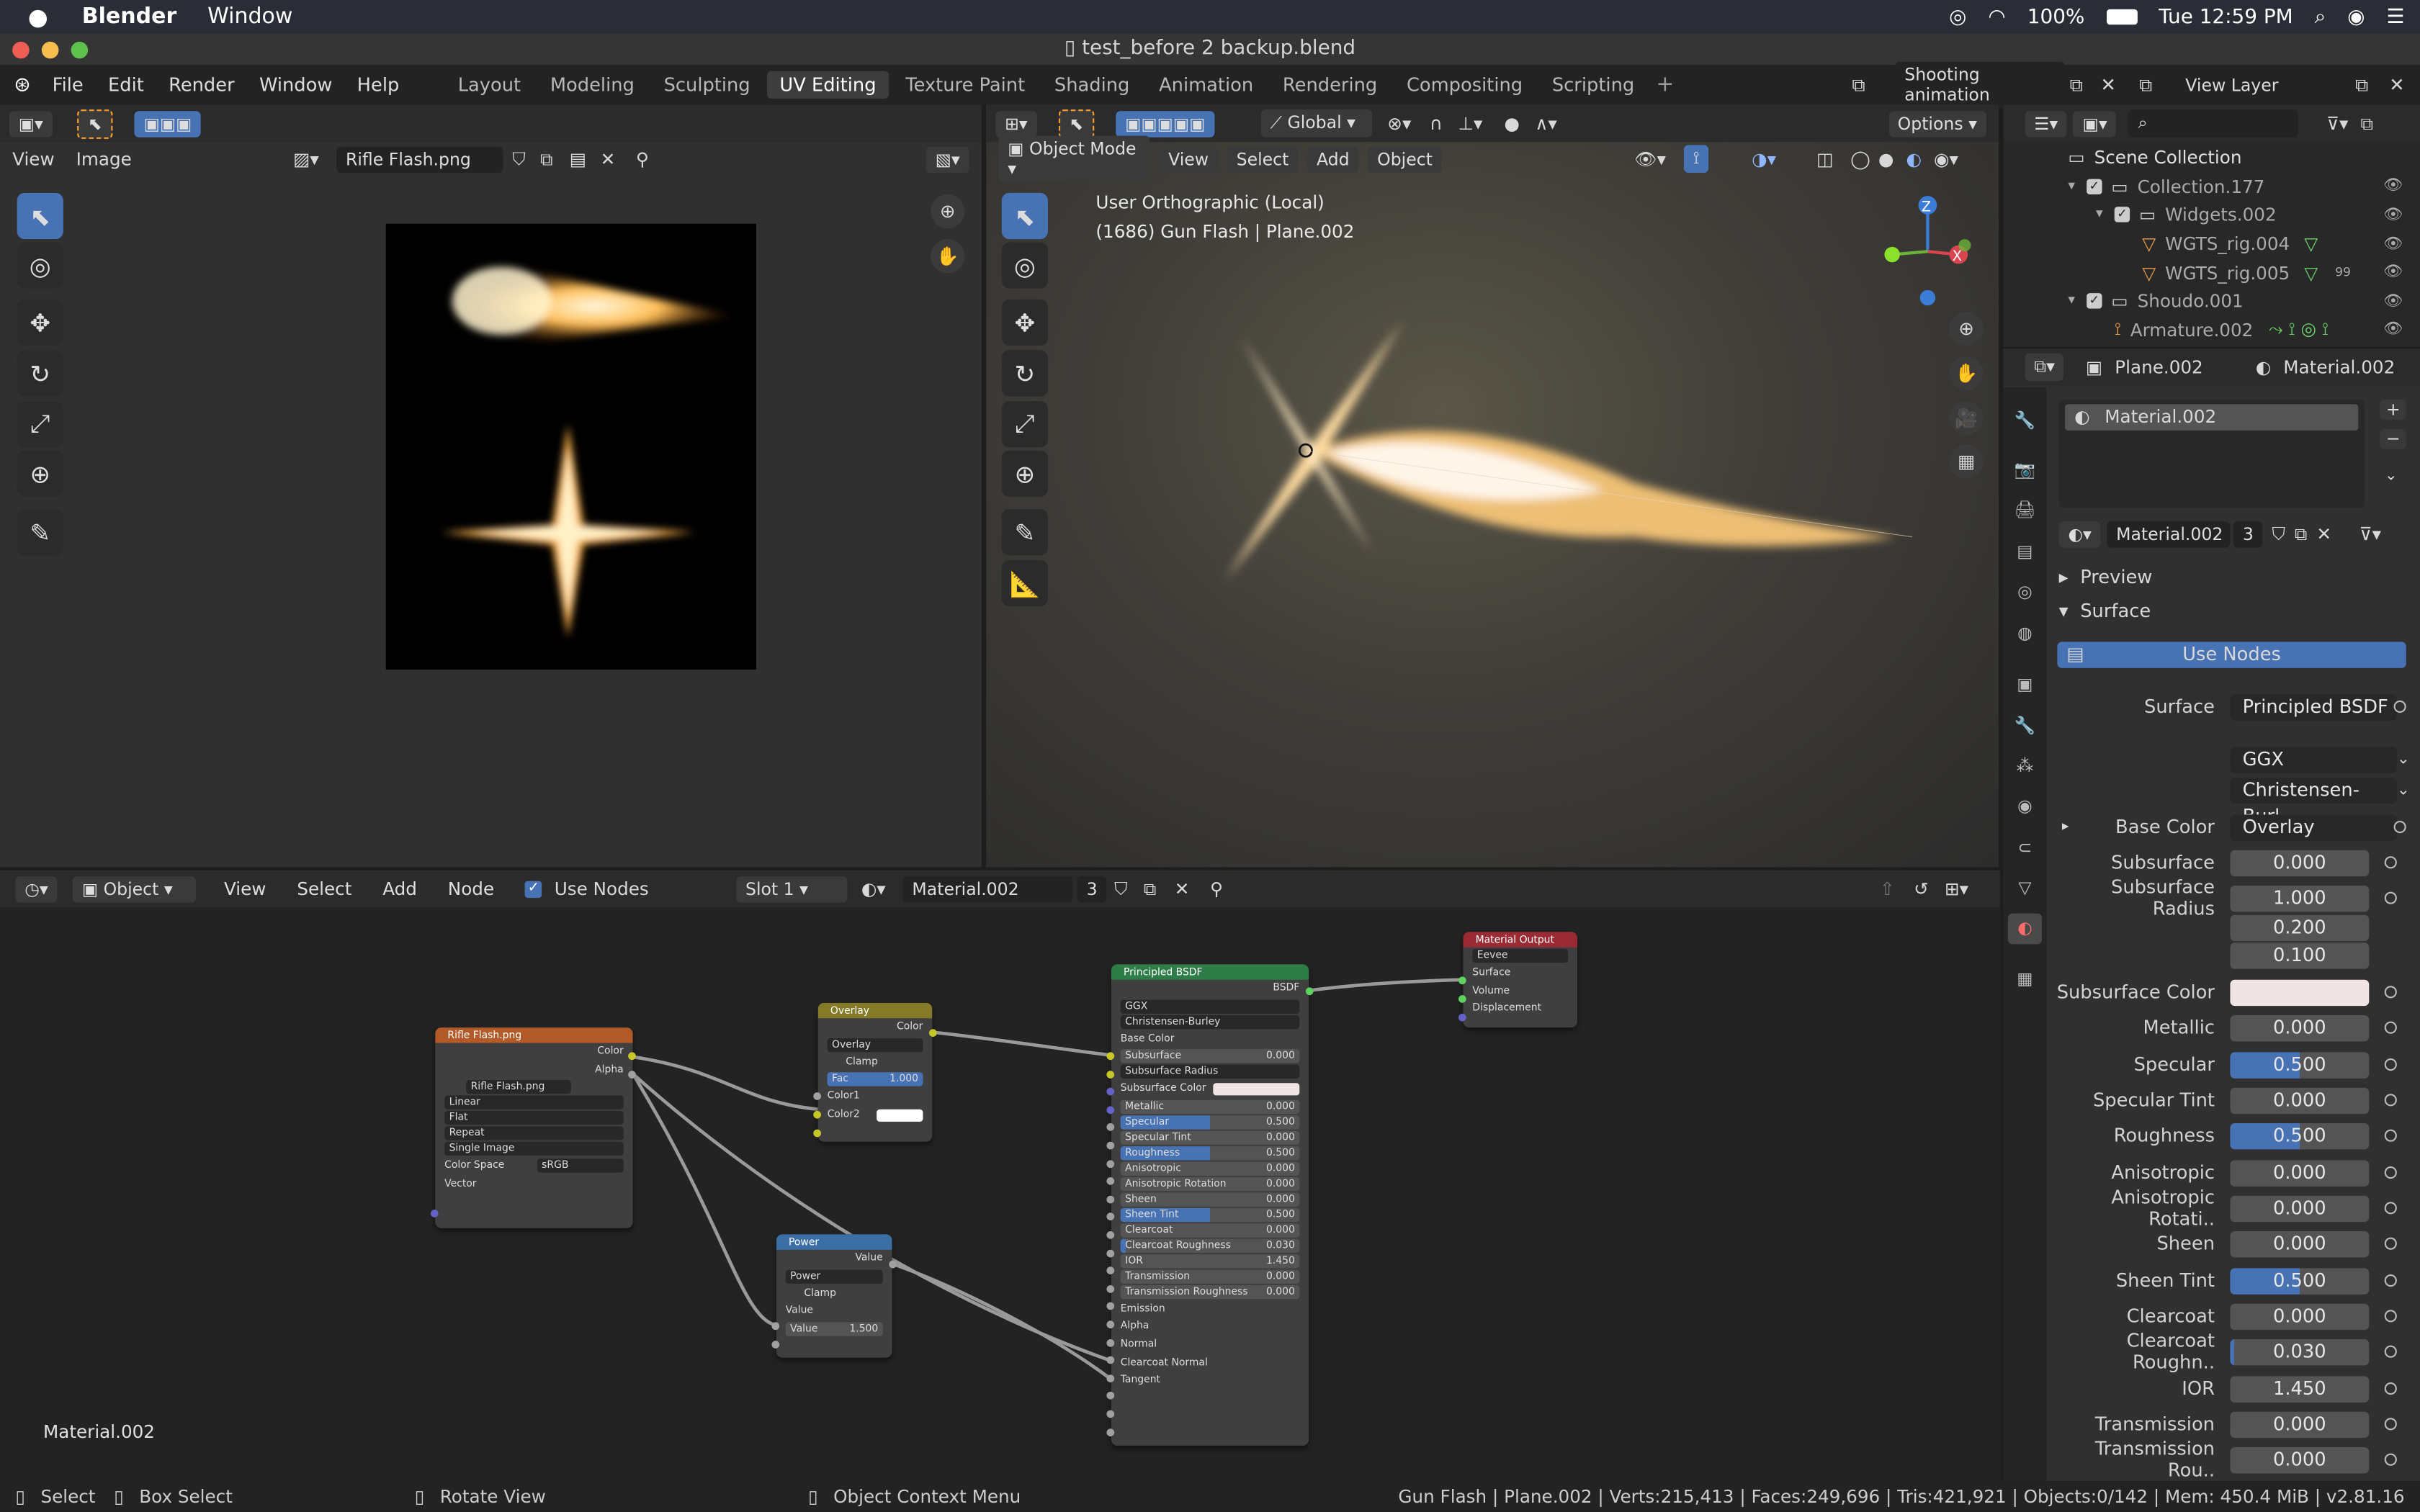  Describe the element at coordinates (834, 1296) in the screenshot. I see `power-math-node: Power Value Power Clamp Value Value 1.500` at that location.